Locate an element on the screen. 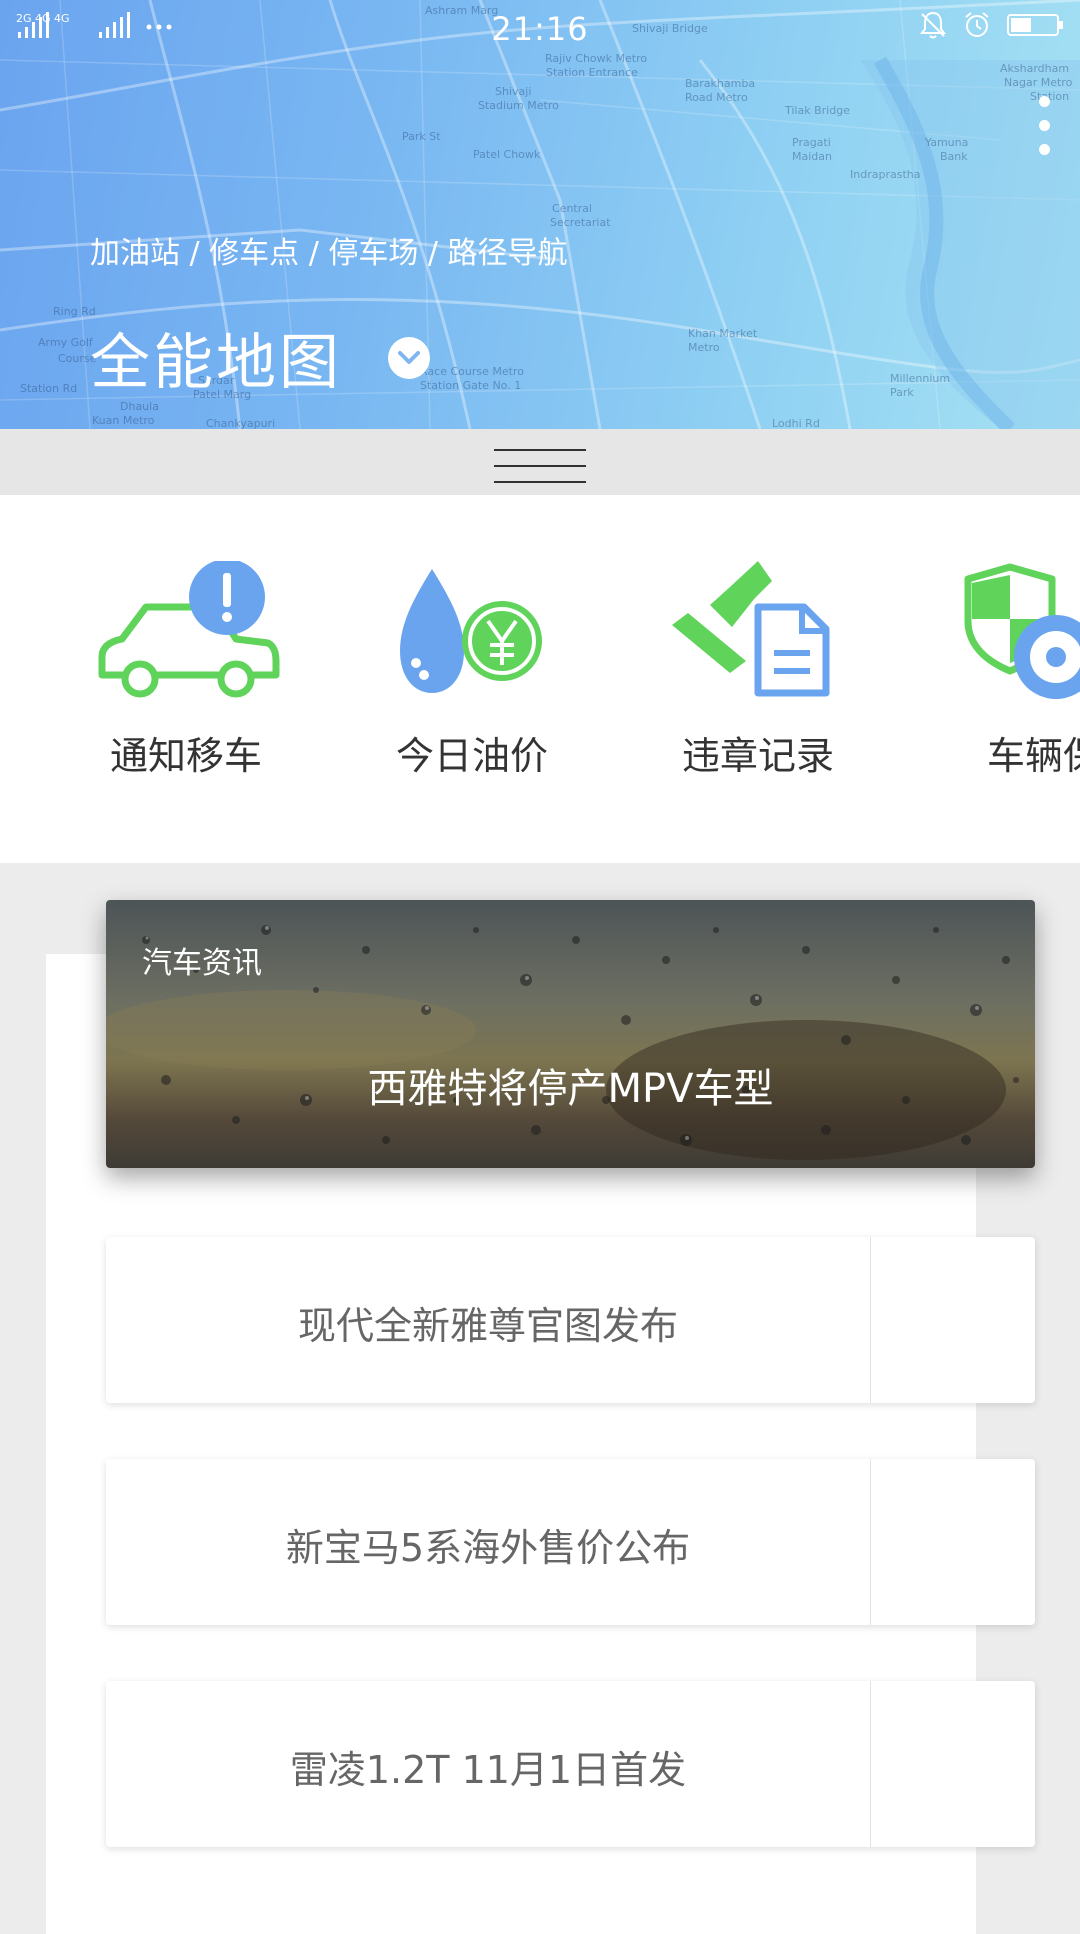 The width and height of the screenshot is (1080, 1934). map-label: Patel Chowk is located at coordinates (507, 154).